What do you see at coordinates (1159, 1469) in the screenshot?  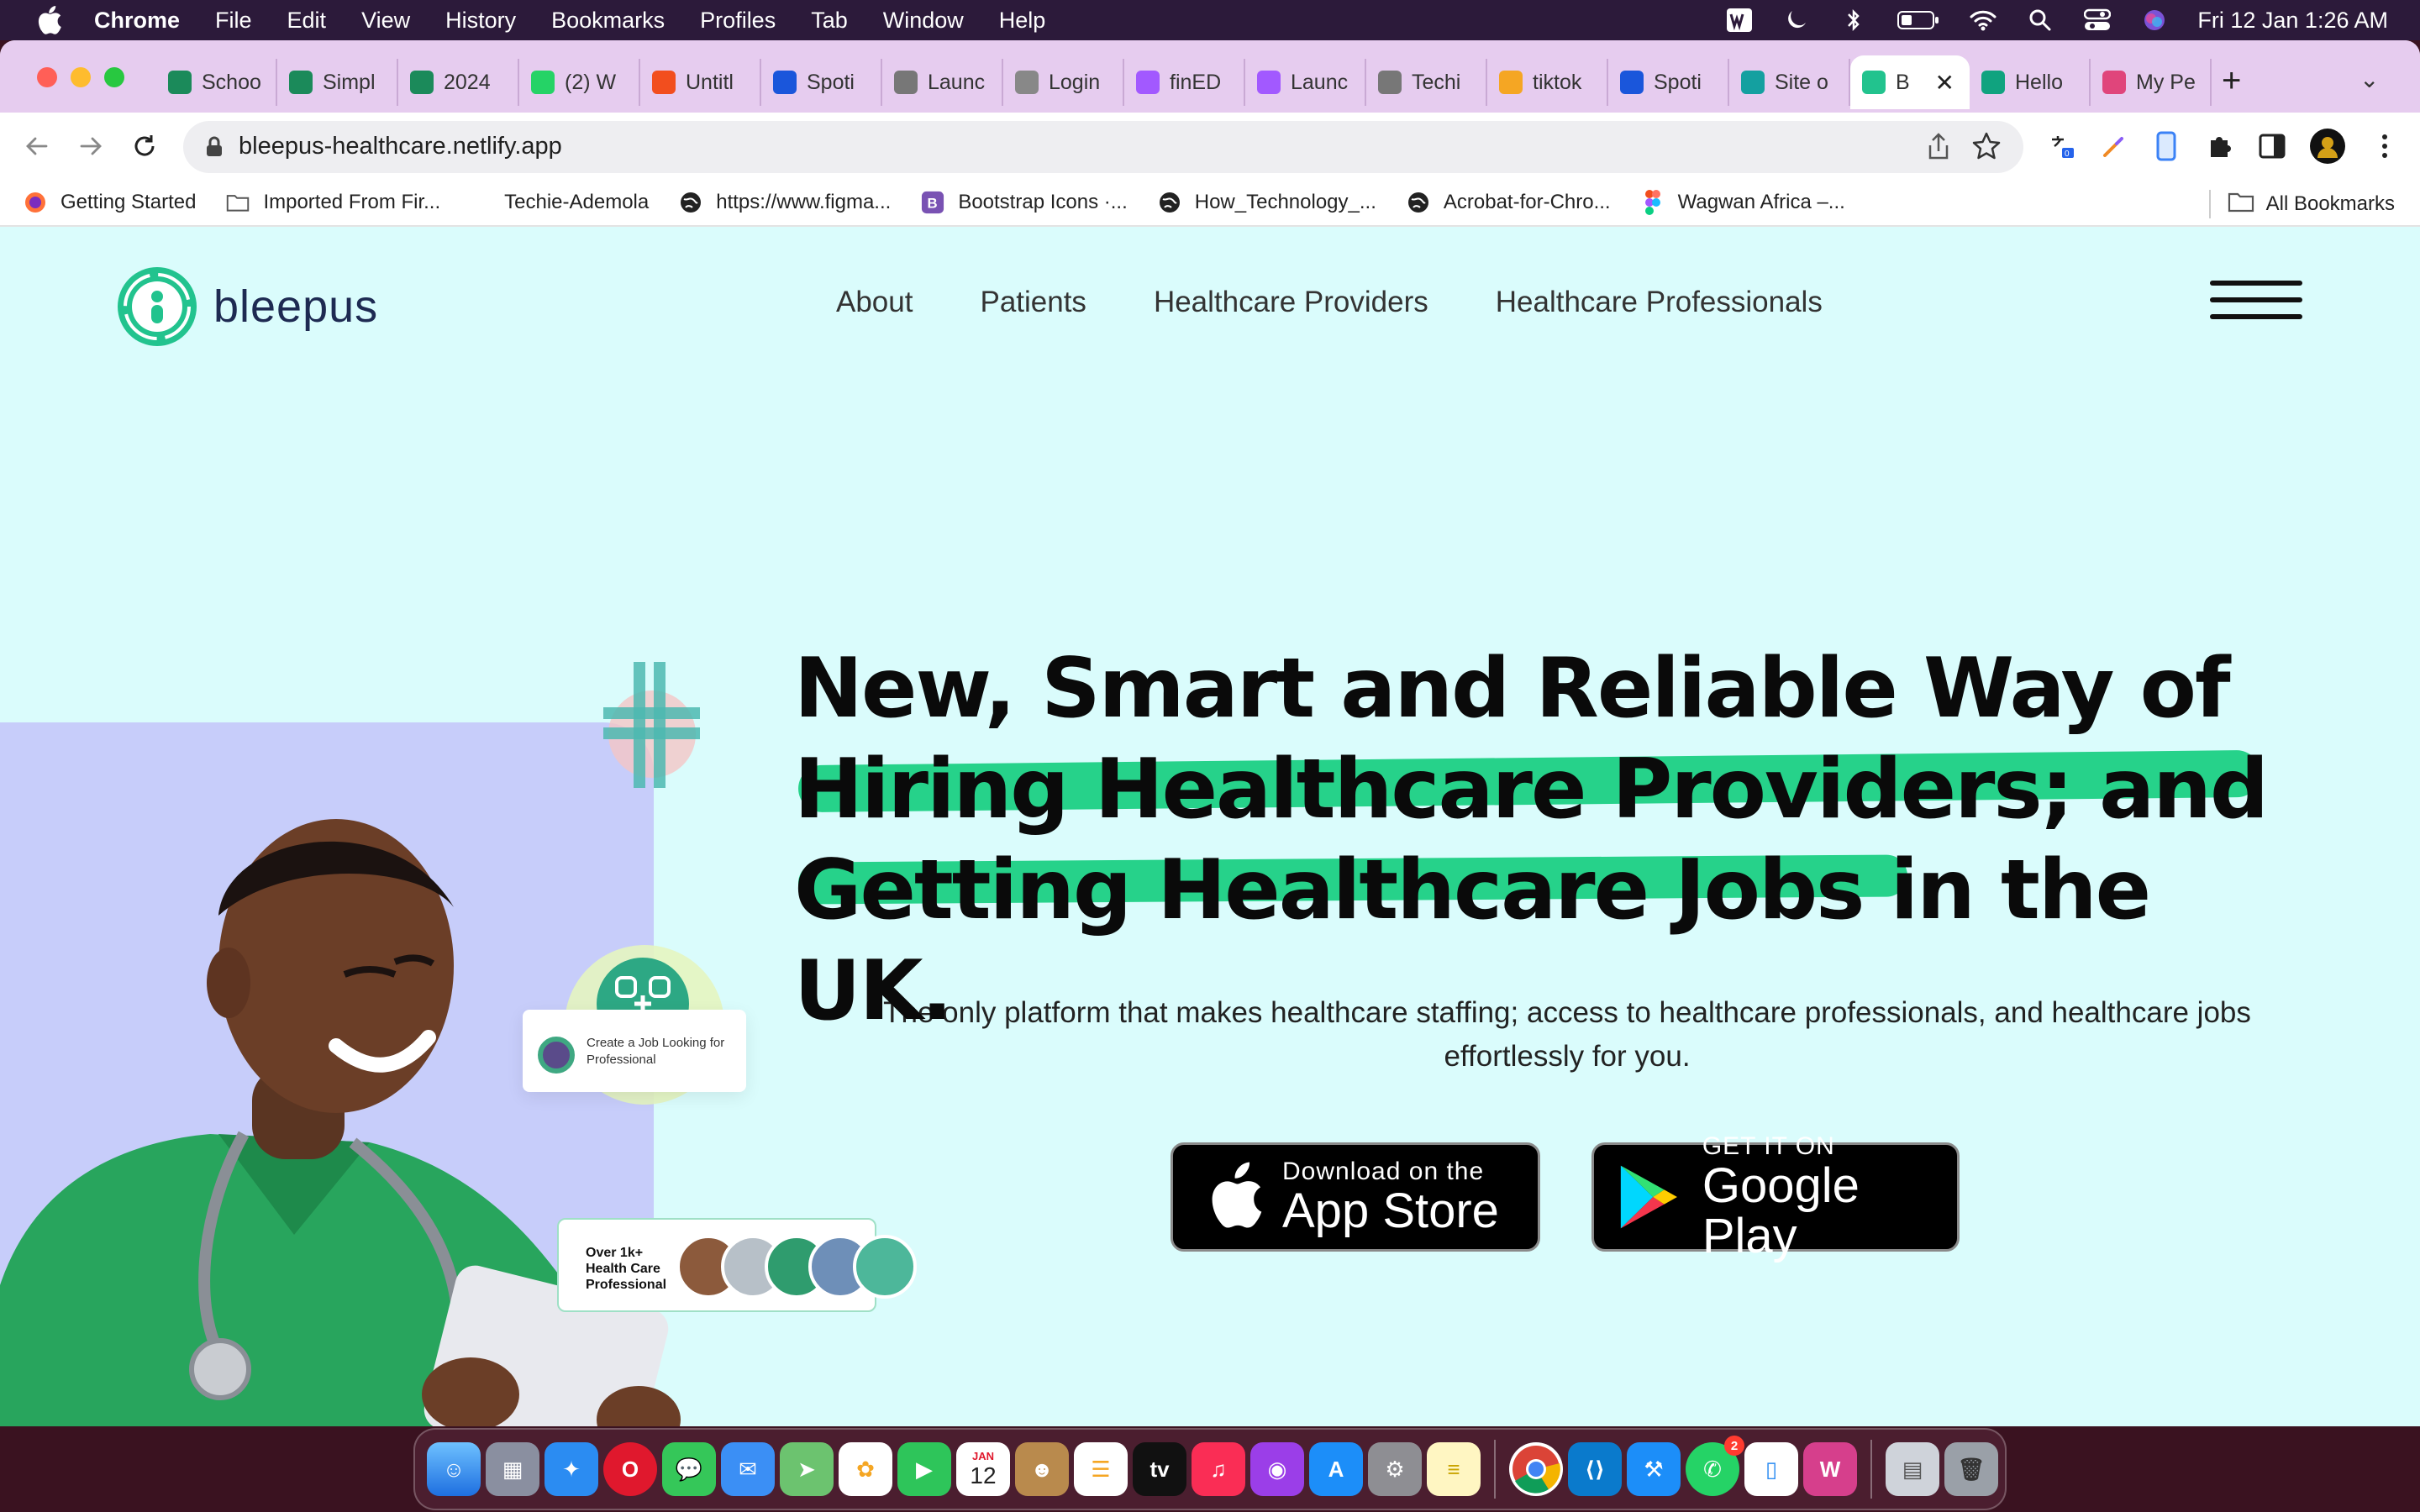 I see `apple-tv-icon: tv` at bounding box center [1159, 1469].